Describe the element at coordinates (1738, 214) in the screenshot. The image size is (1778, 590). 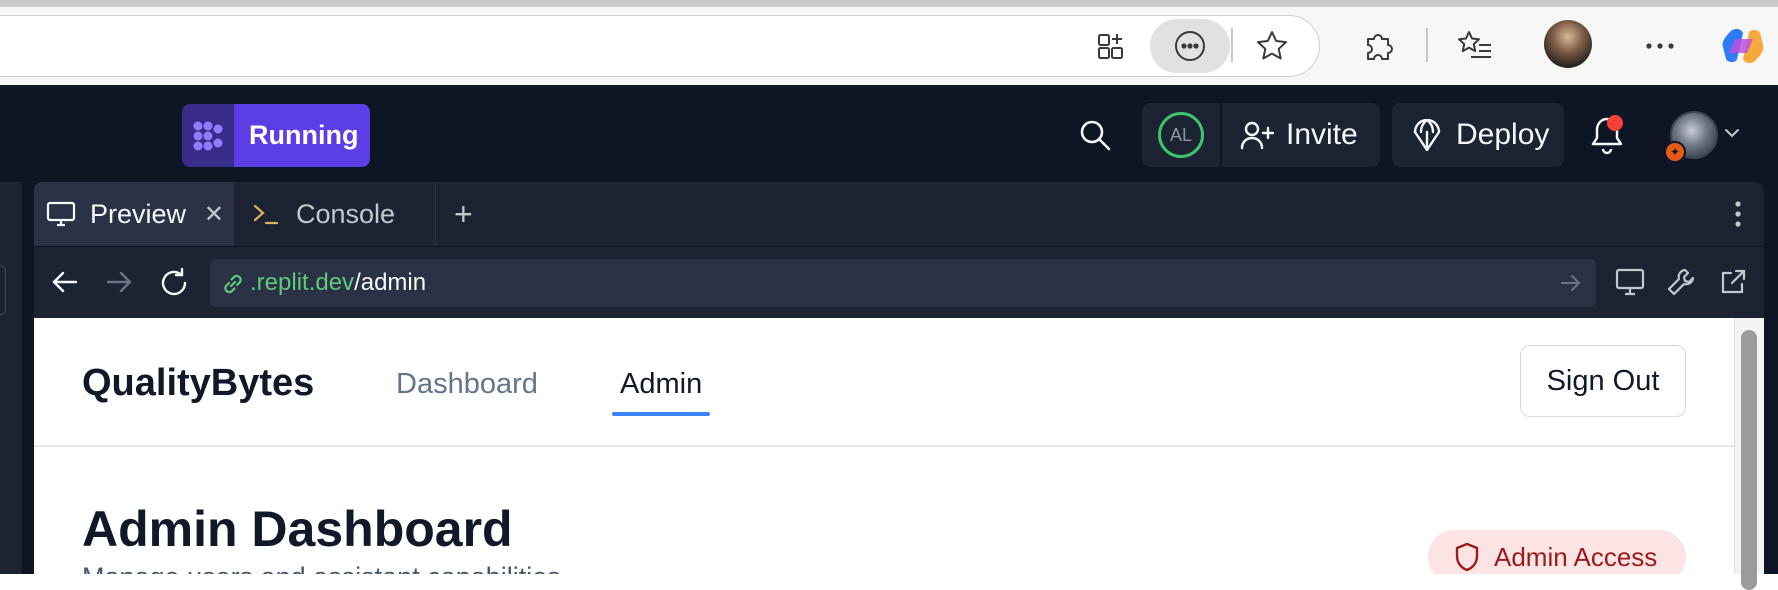
I see `pane-menu-icon` at that location.